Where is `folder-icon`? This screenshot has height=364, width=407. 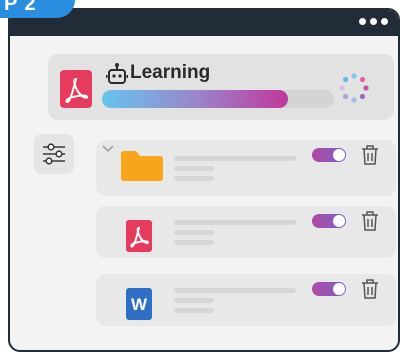 folder-icon is located at coordinates (142, 166).